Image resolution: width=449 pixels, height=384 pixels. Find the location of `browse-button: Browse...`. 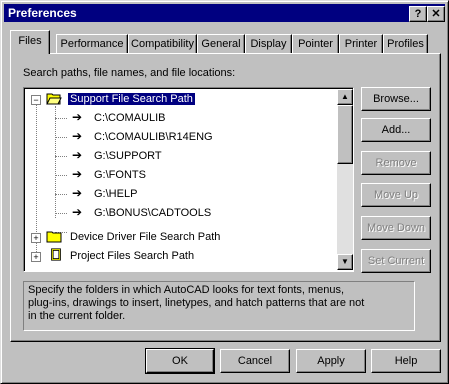

browse-button: Browse... is located at coordinates (396, 99).